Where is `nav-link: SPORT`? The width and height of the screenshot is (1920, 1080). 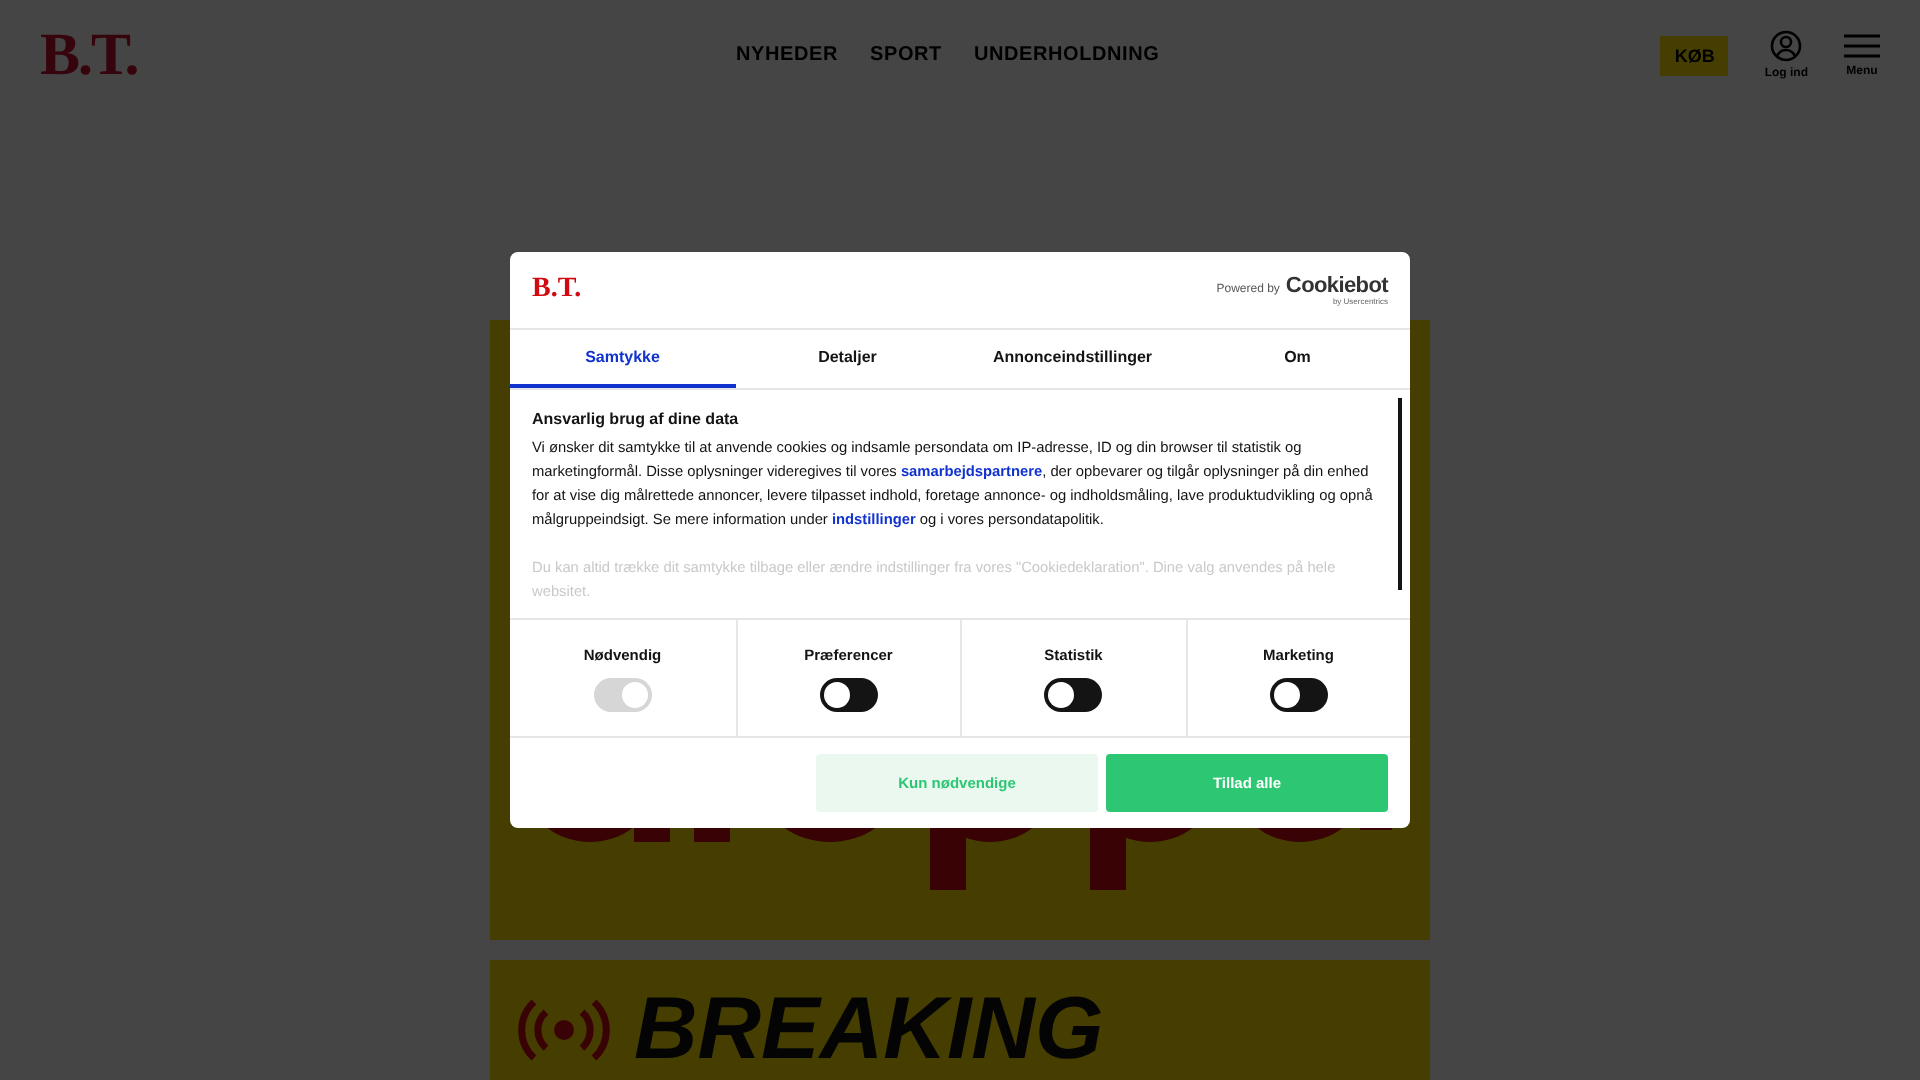
nav-link: SPORT is located at coordinates (906, 55).